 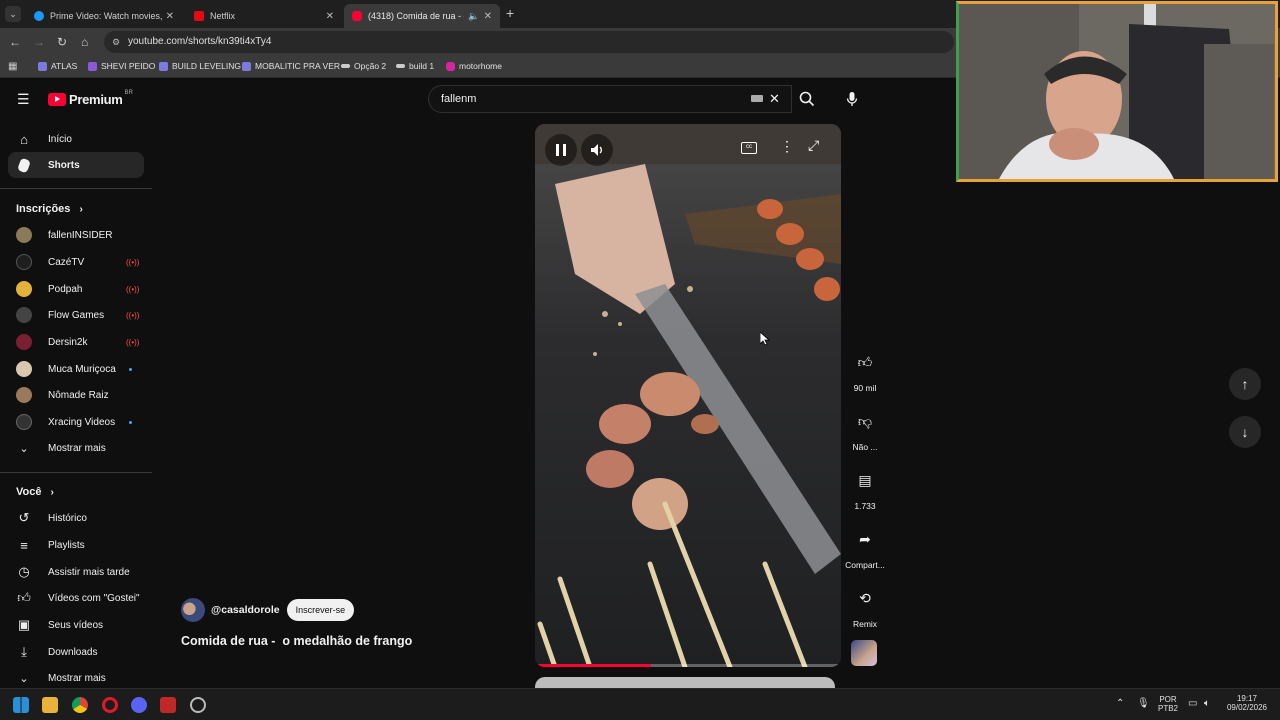 What do you see at coordinates (852, 99) in the screenshot?
I see `voice-search-button` at bounding box center [852, 99].